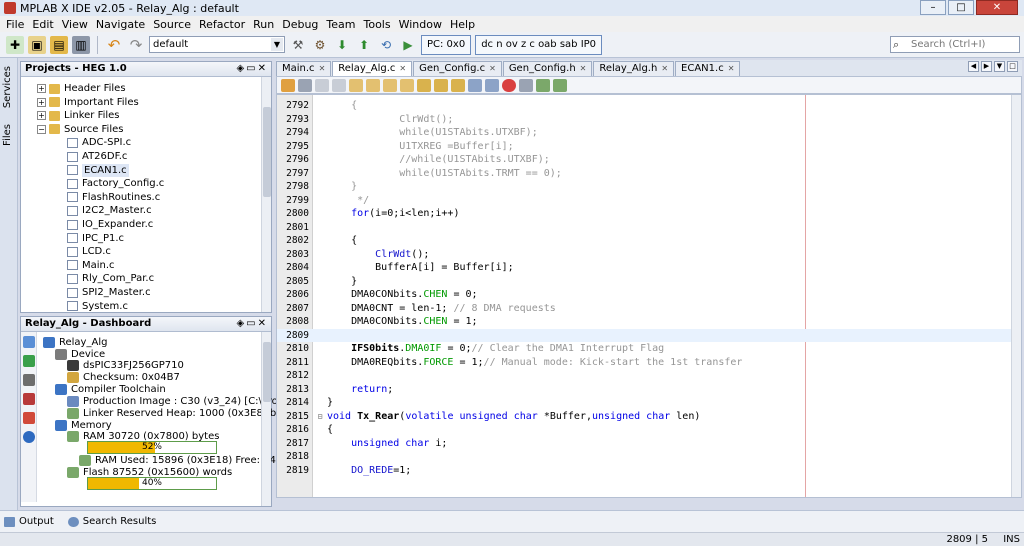 The height and width of the screenshot is (546, 1024). What do you see at coordinates (41, 129) in the screenshot?
I see `expand-toggle-icon: −` at bounding box center [41, 129].